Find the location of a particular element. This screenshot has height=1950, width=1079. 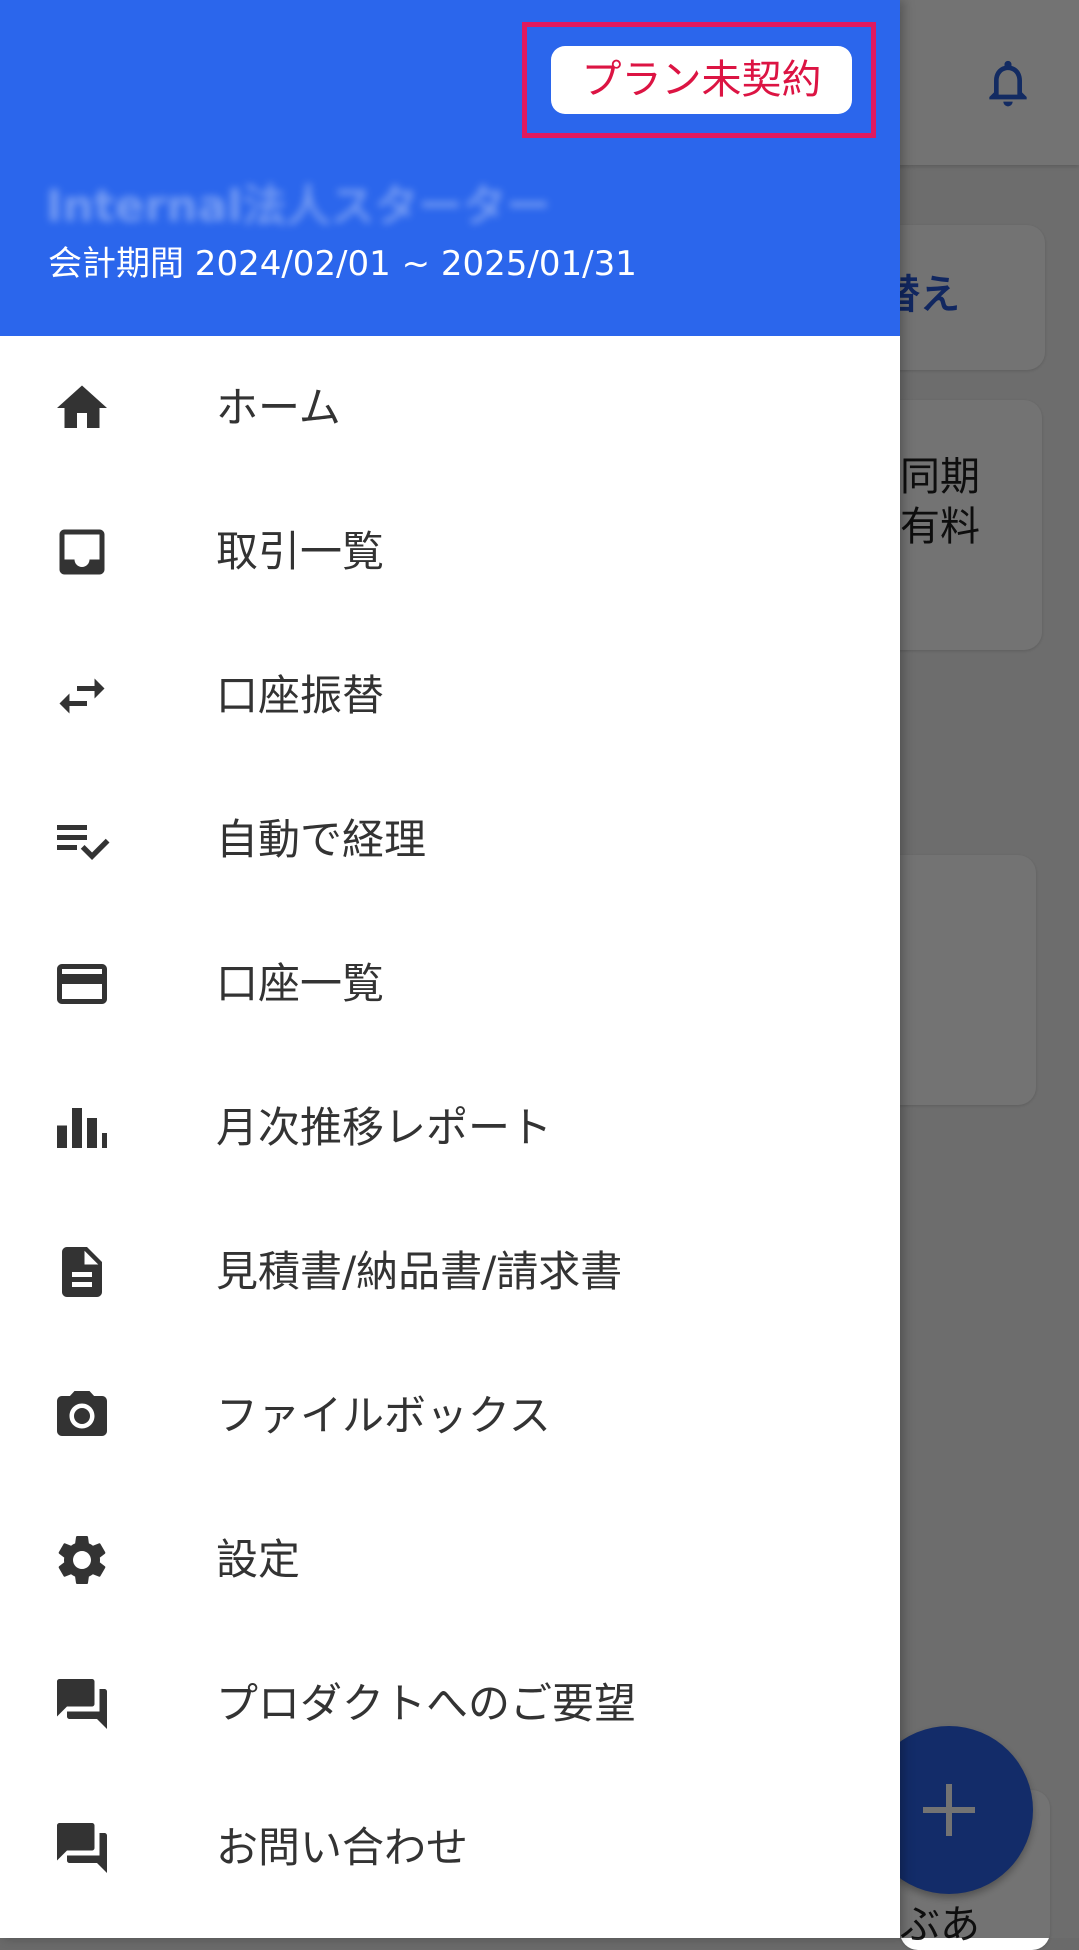

menu-item-accounts: 口座一覧 is located at coordinates (450, 984).